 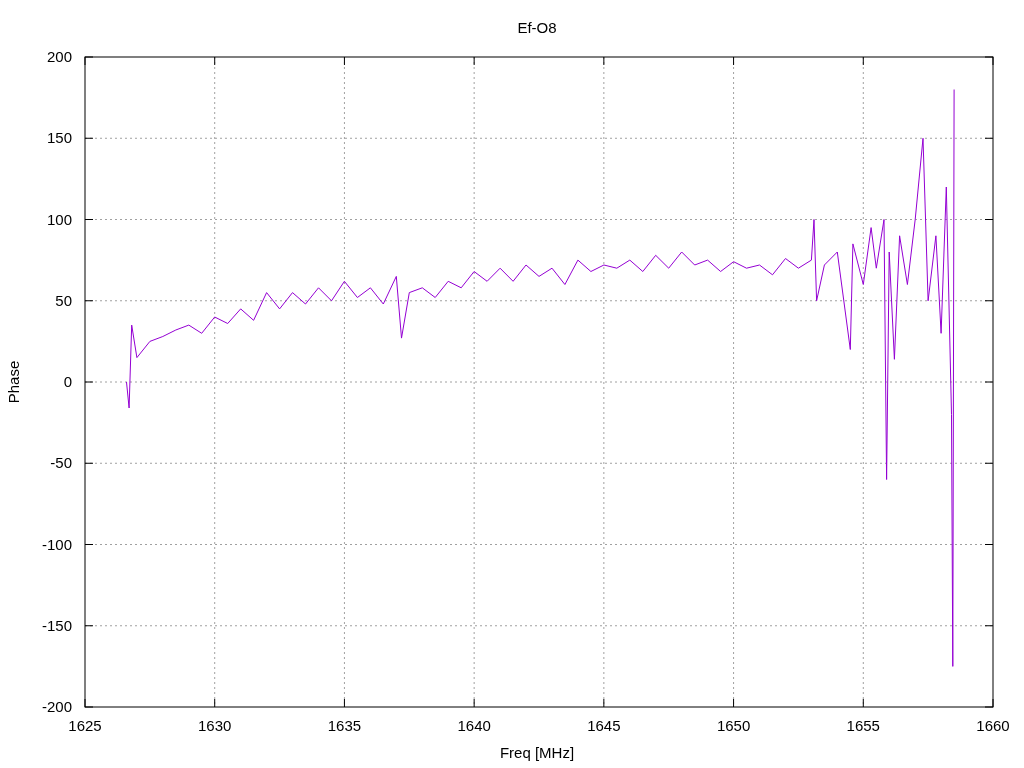 I want to click on tick-label: 0, so click(x=67, y=381).